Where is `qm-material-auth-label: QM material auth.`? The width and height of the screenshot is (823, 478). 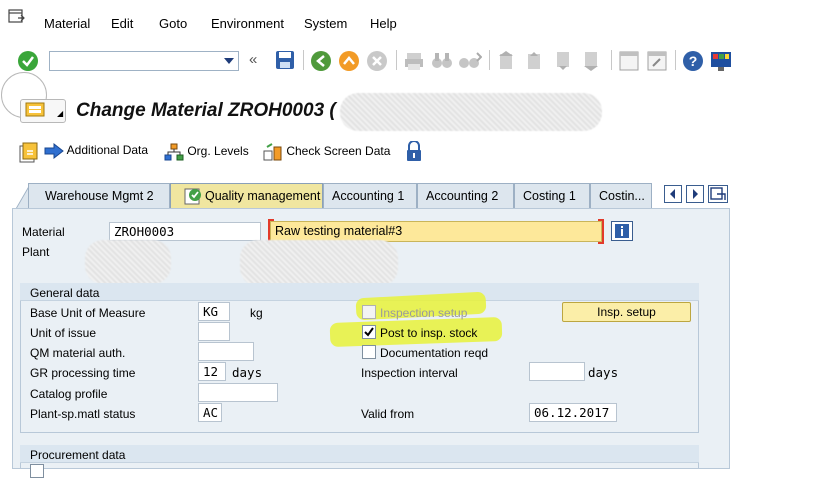 qm-material-auth-label: QM material auth. is located at coordinates (78, 353).